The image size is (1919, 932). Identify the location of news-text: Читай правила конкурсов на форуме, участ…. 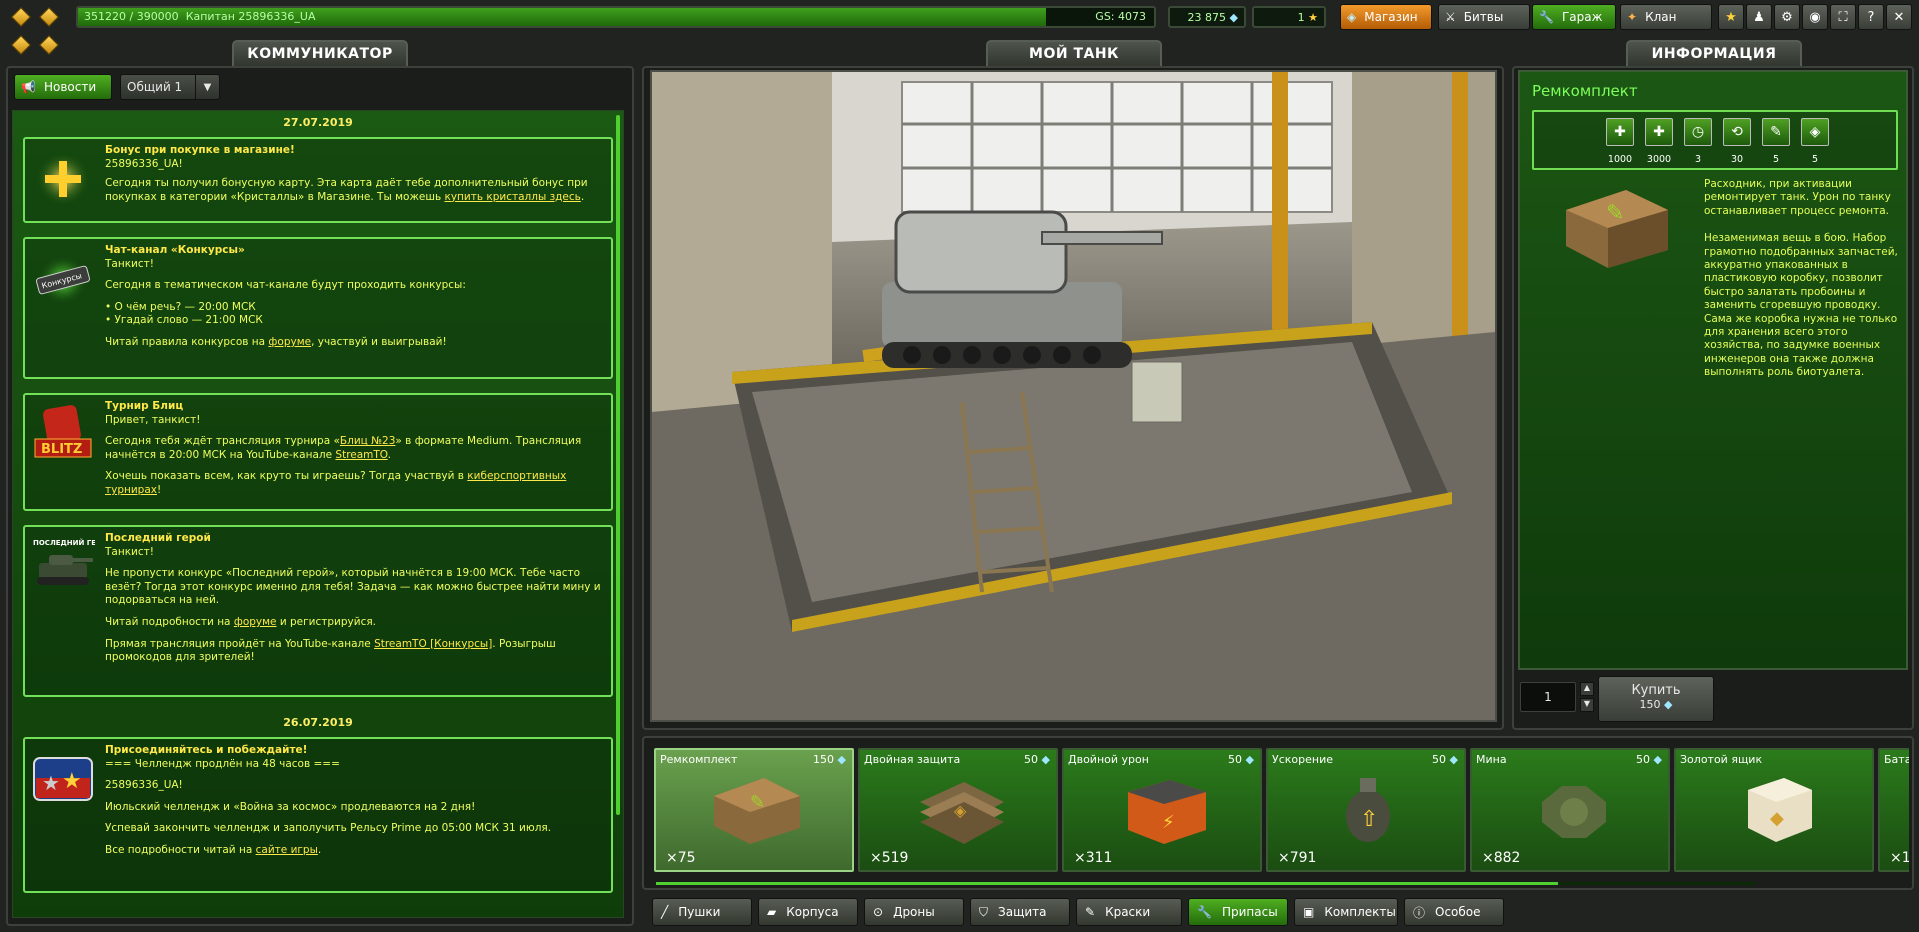
(276, 341).